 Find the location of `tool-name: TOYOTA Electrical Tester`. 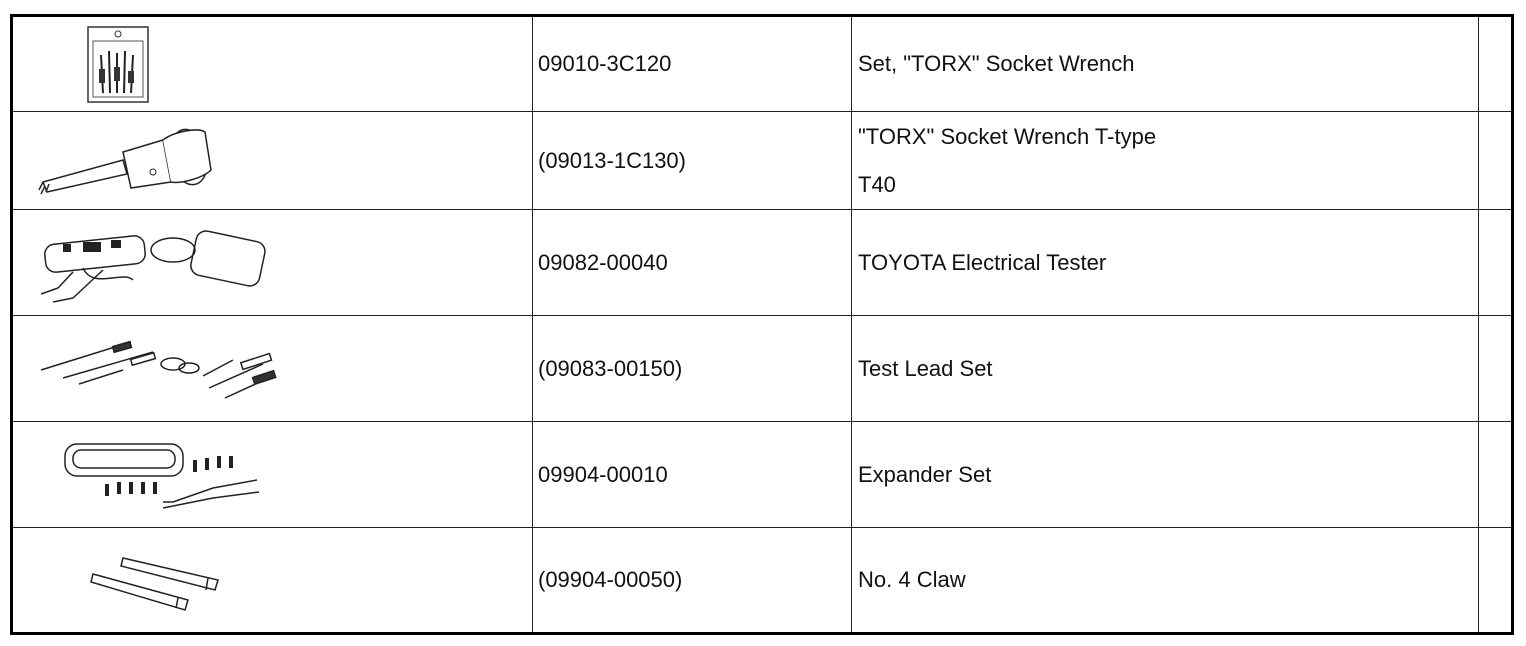

tool-name: TOYOTA Electrical Tester is located at coordinates (1165, 262).